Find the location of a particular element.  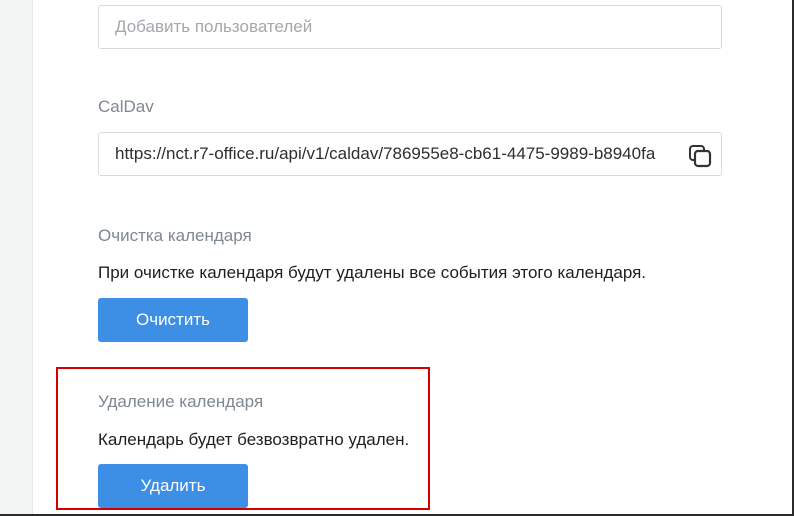

delete-calendar-label: Удаление календаря is located at coordinates (181, 401).